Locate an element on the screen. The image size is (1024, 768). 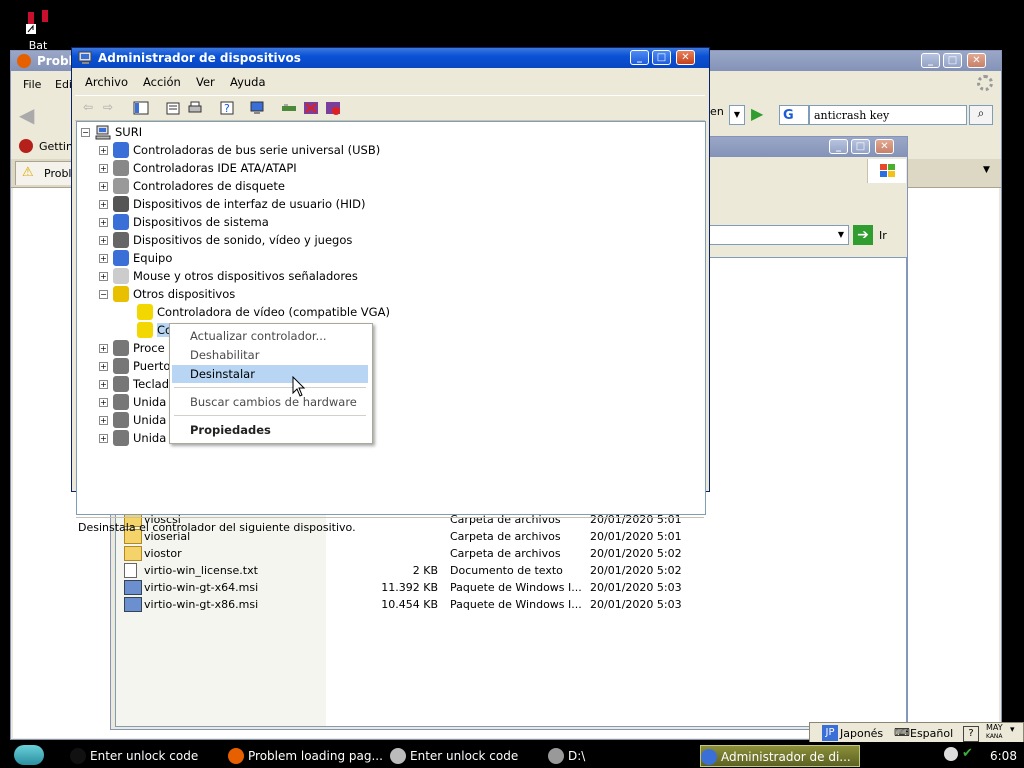
file-date: 20/01/2020 5:03 is located at coordinates (636, 604).